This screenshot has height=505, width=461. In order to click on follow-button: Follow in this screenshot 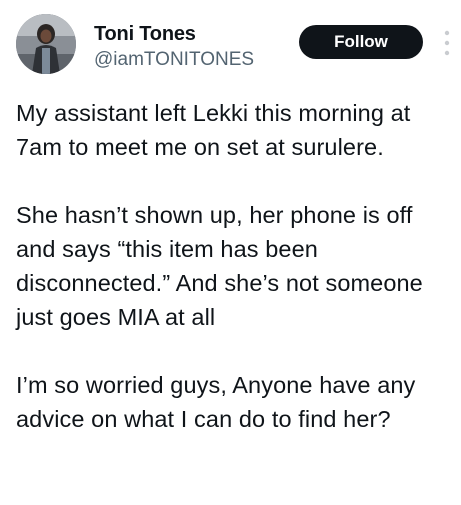, I will do `click(361, 42)`.